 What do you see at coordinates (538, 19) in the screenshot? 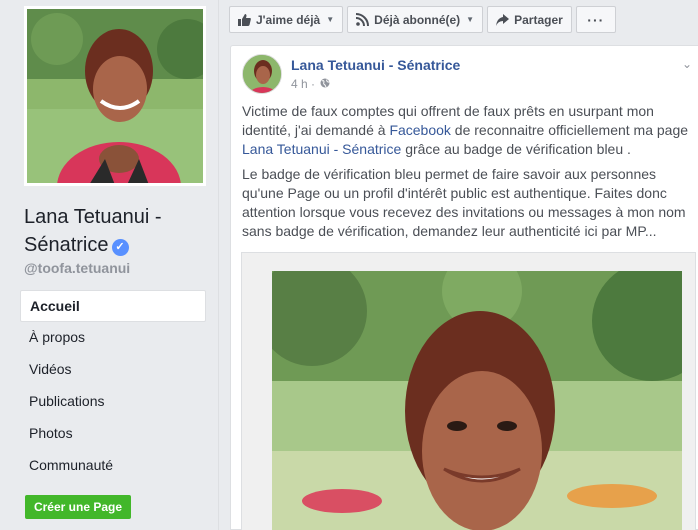
I see `share-page-label: Partager` at bounding box center [538, 19].